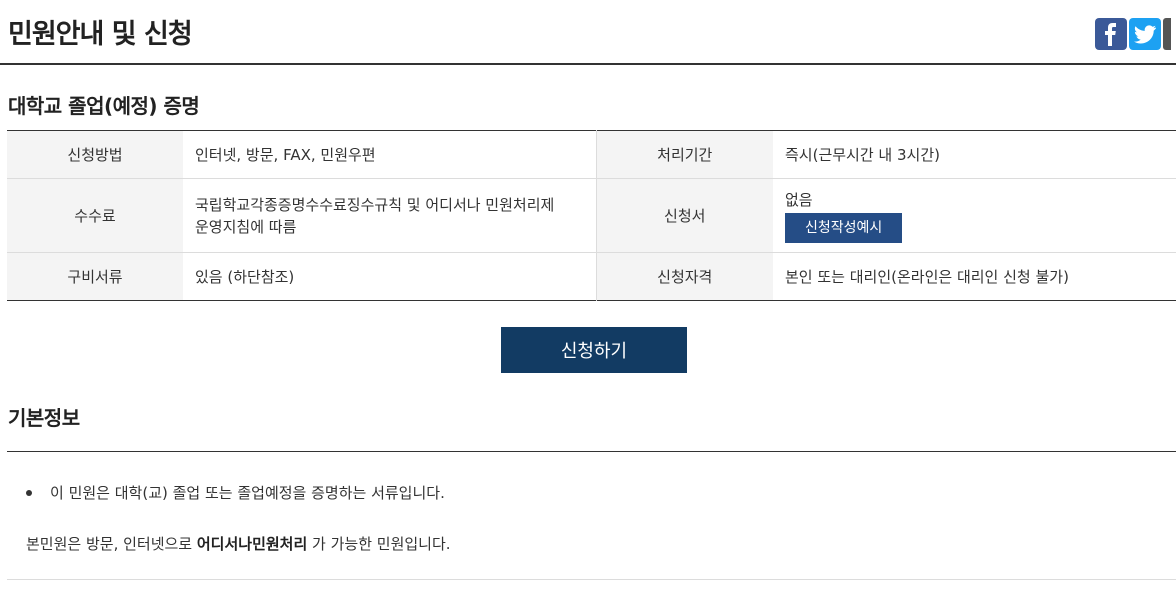 The width and height of the screenshot is (1176, 594). Describe the element at coordinates (588, 32) in the screenshot. I see `page-header: 민원안내 및 신청` at that location.